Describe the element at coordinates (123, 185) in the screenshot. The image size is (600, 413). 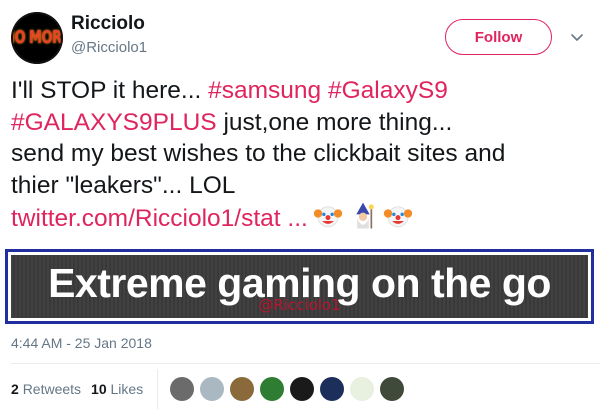
I see `tweet-line-4: thier "leakers"... LOL` at that location.